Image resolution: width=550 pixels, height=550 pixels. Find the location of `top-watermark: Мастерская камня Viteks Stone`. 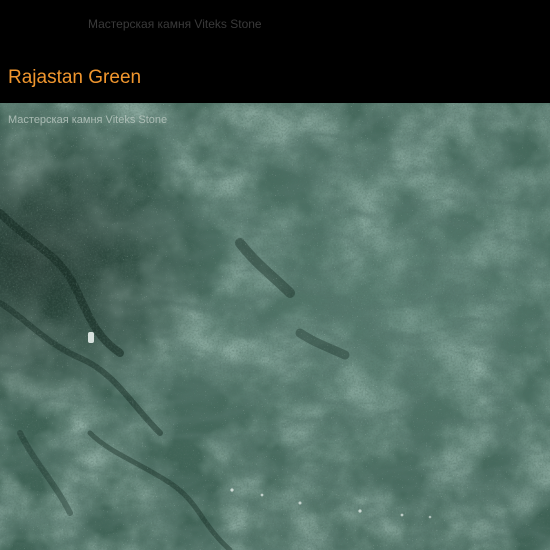

top-watermark: Мастерская камня Viteks Stone is located at coordinates (175, 24).